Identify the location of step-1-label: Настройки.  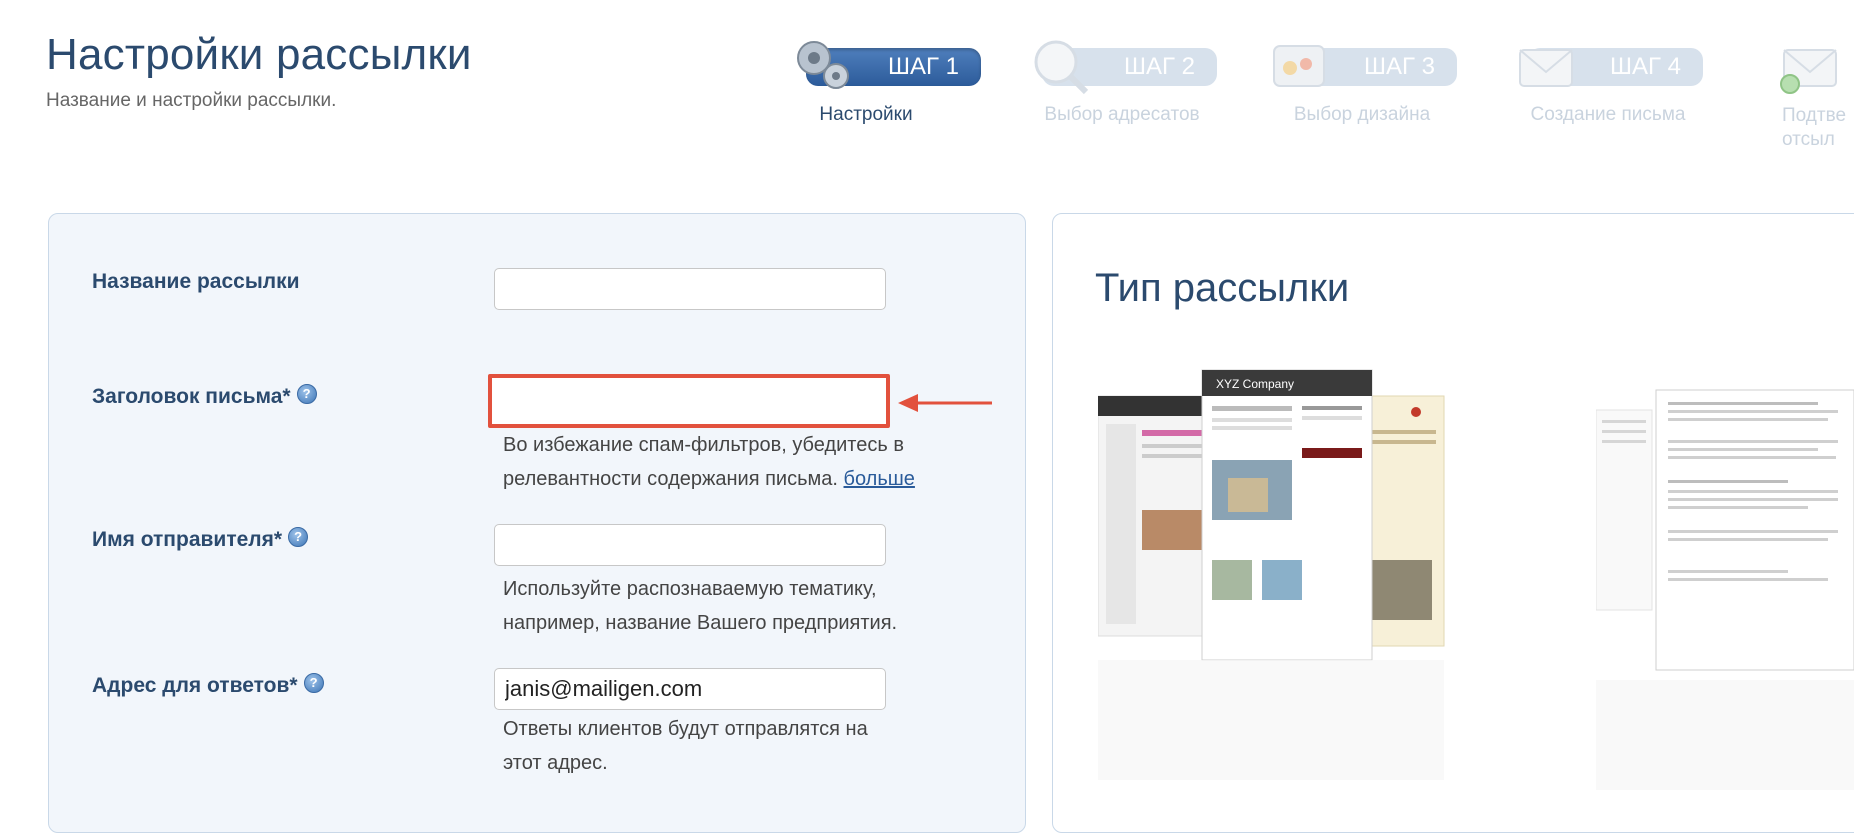
(866, 114).